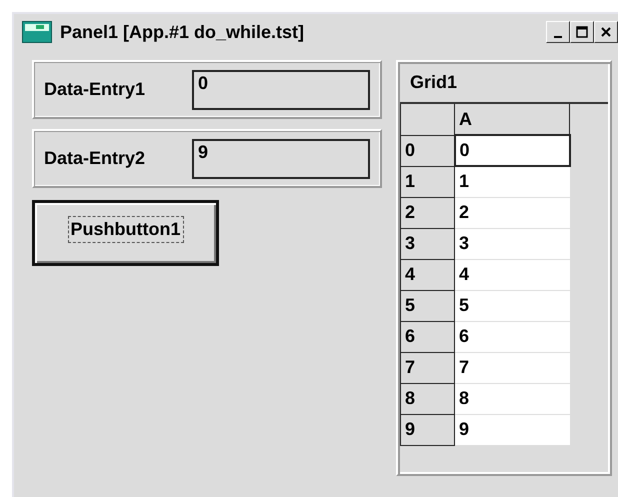  Describe the element at coordinates (558, 37) in the screenshot. I see `minimize-icon` at that location.